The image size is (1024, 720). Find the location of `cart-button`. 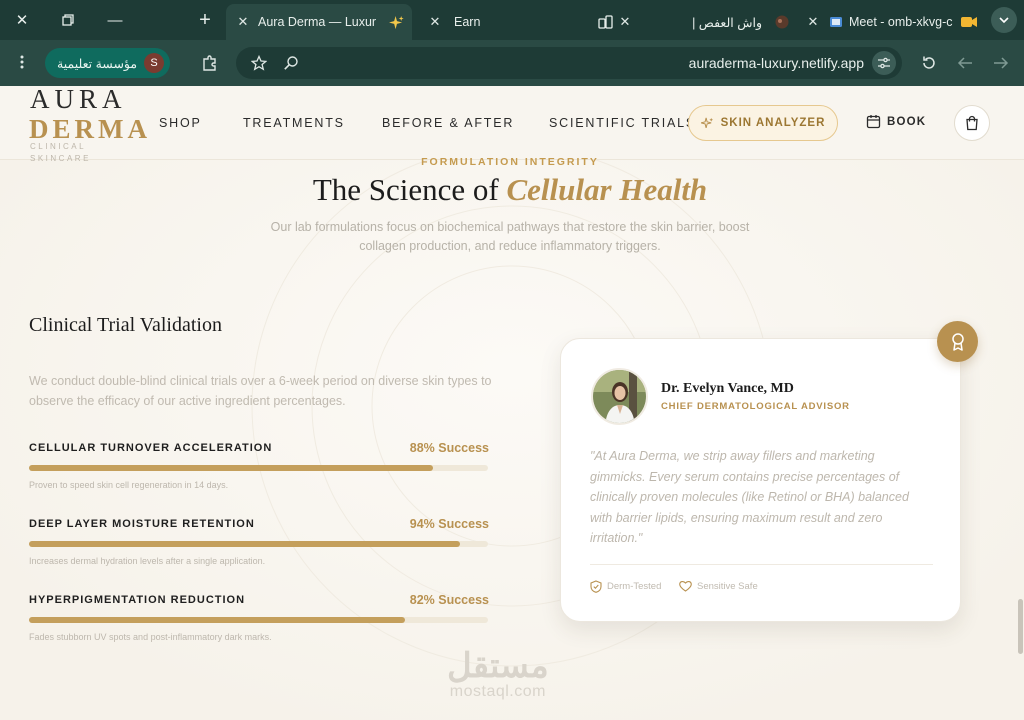

cart-button is located at coordinates (972, 123).